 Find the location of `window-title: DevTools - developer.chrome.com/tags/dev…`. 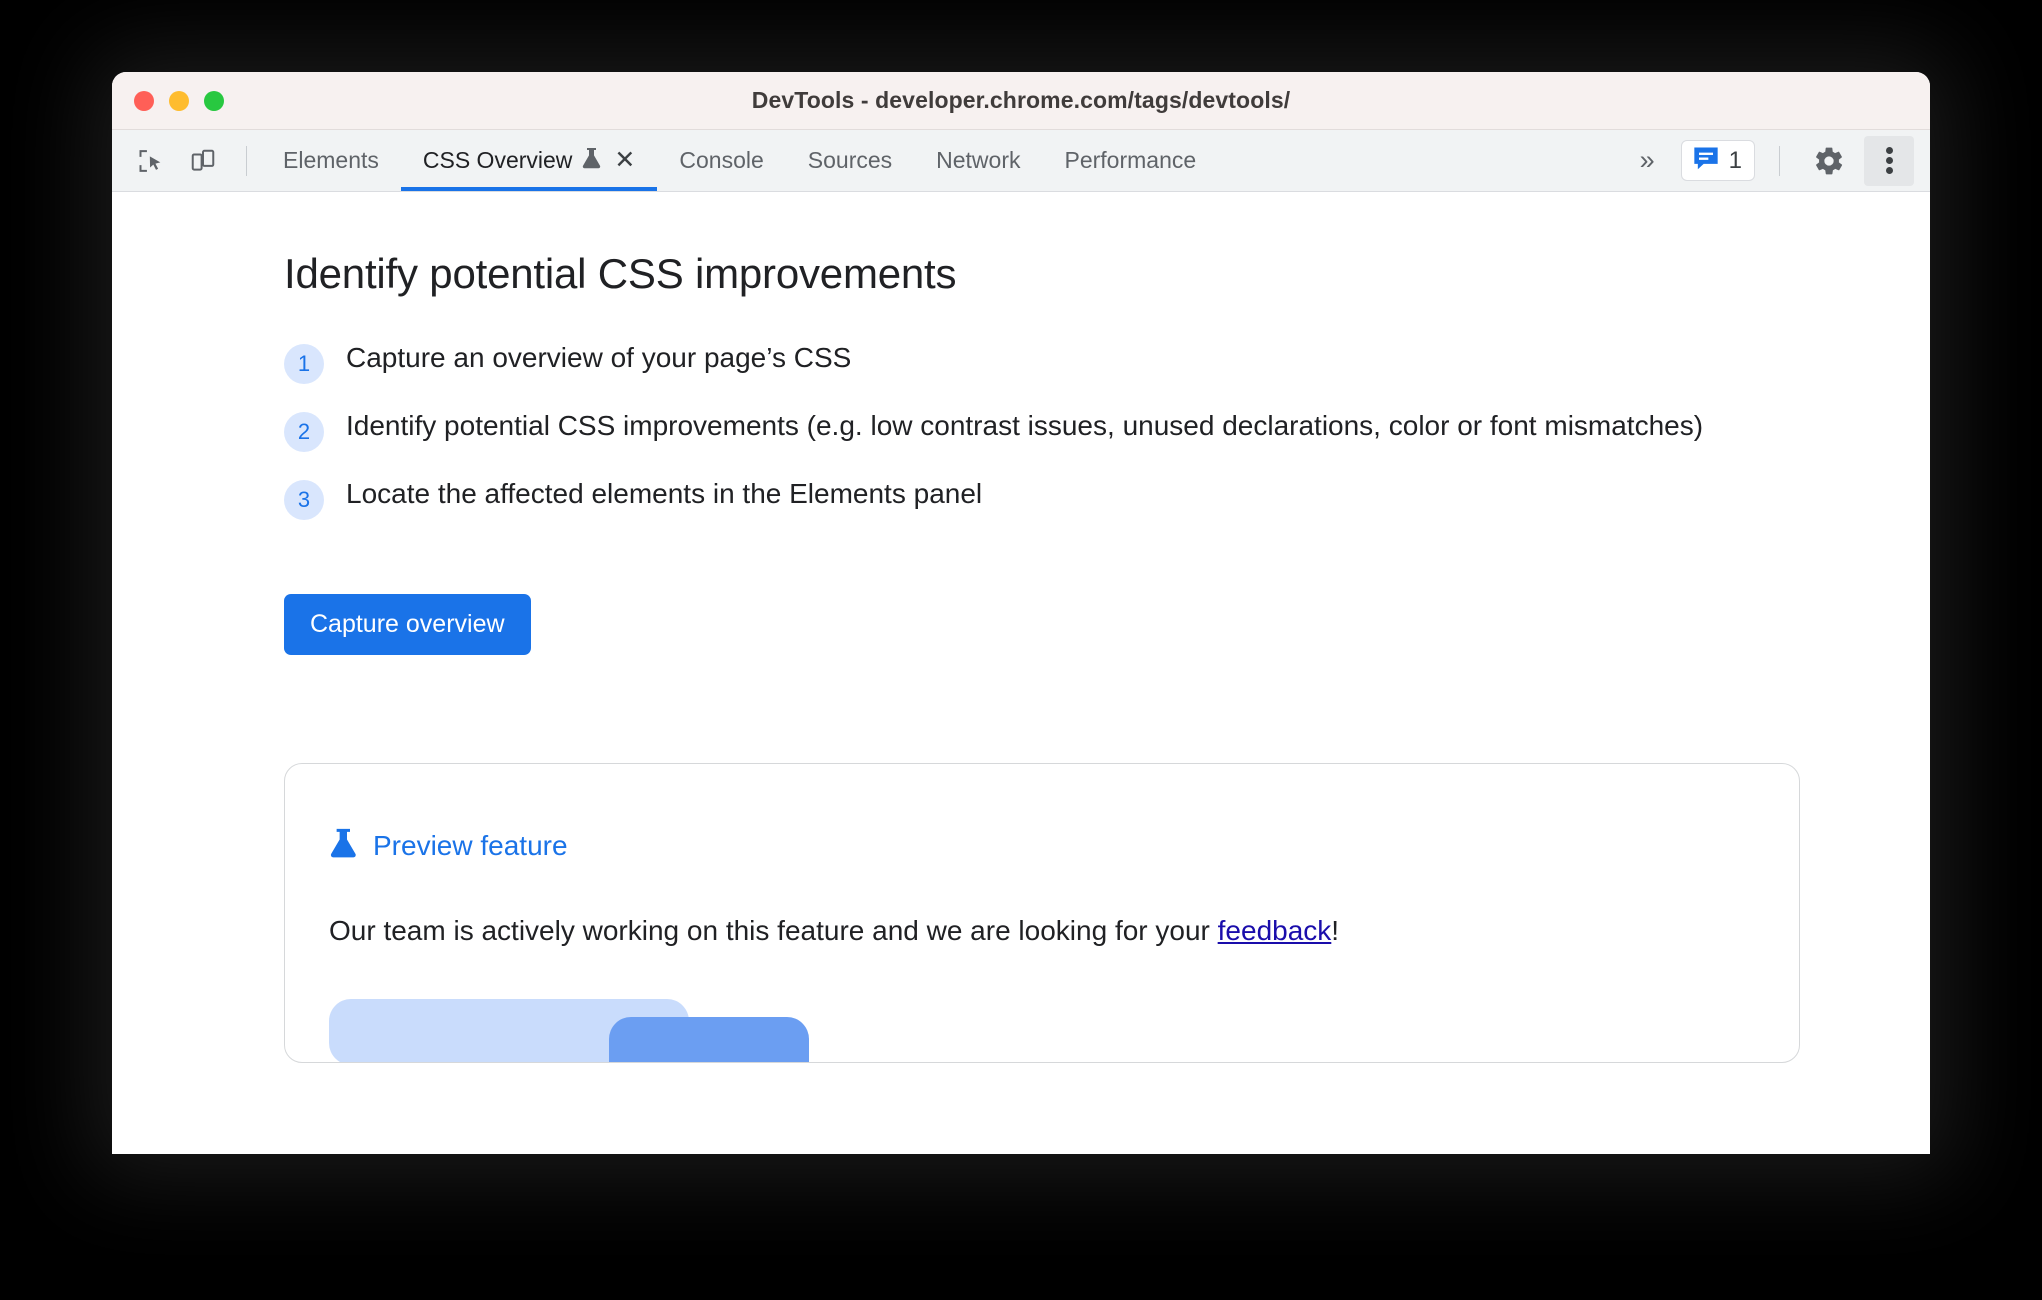

window-title: DevTools - developer.chrome.com/tags/dev… is located at coordinates (1021, 100).